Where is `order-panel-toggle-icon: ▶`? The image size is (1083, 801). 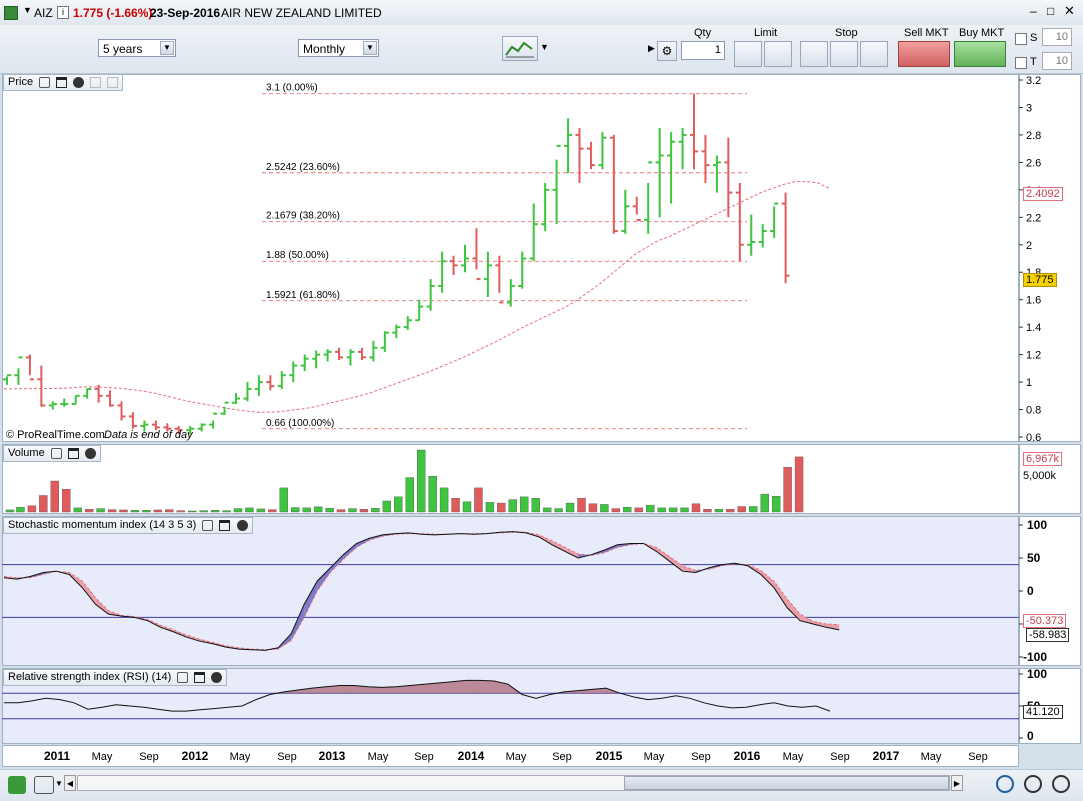
order-panel-toggle-icon: ▶ is located at coordinates (651, 48).